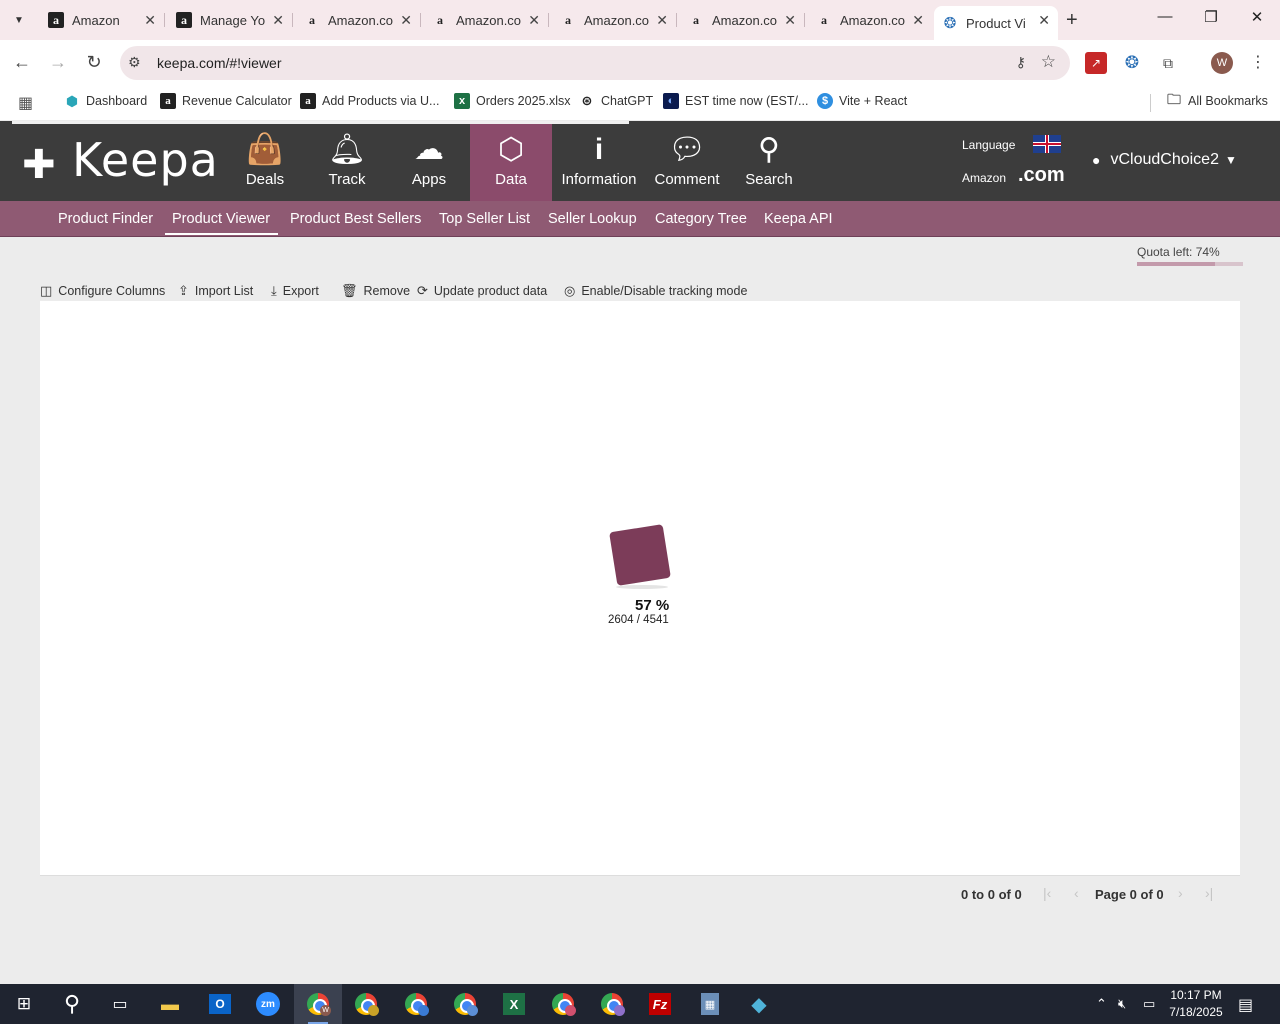  I want to click on keepa-extension-icon: ❂, so click(1132, 63).